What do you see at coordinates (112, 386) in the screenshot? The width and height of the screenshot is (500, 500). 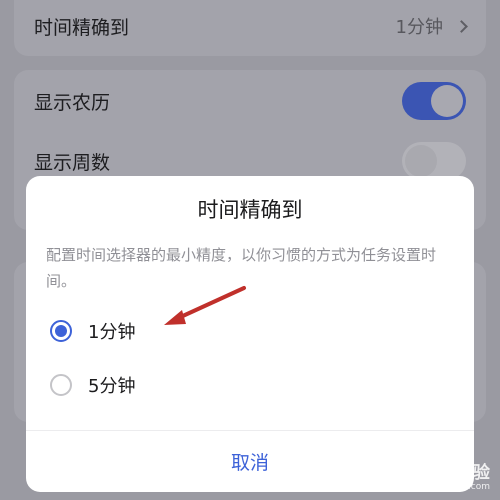 I see `option-label: 5分钟` at bounding box center [112, 386].